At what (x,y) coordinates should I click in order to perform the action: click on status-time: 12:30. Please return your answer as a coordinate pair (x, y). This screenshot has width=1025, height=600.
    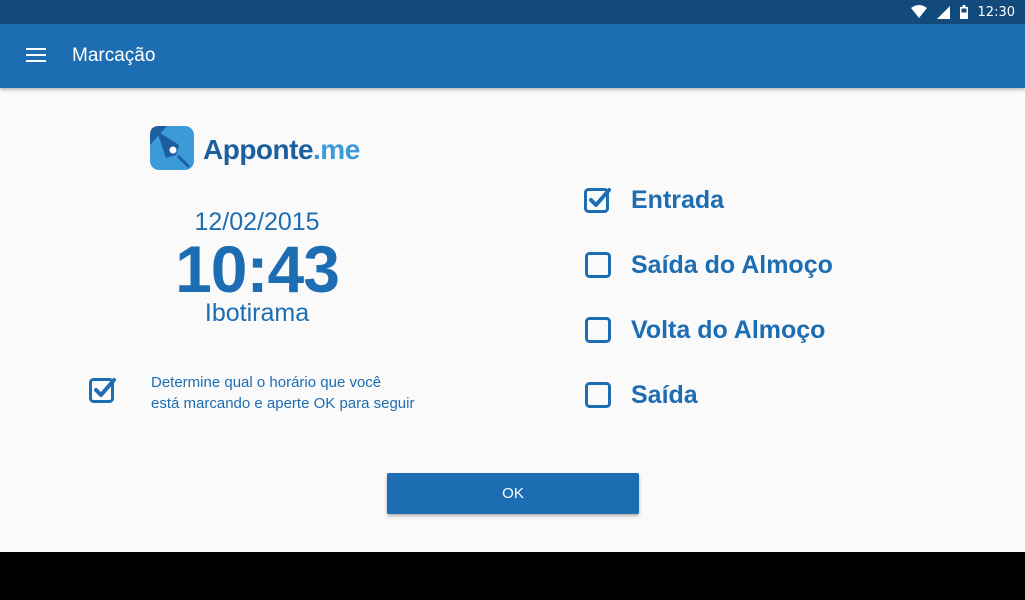
    Looking at the image, I should click on (996, 12).